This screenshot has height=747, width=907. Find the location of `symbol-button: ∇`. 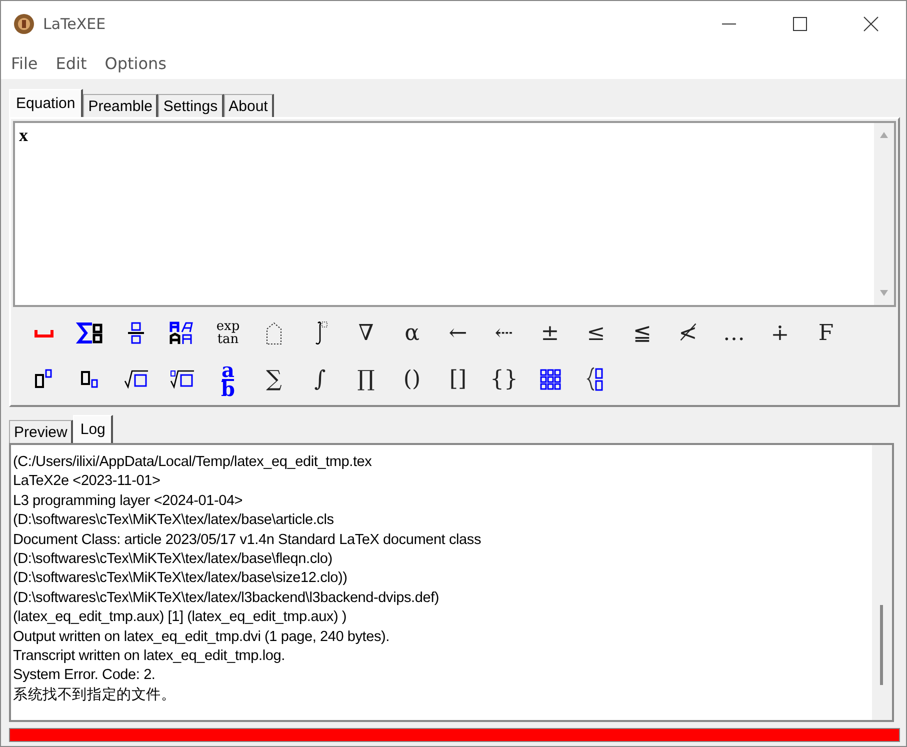

symbol-button: ∇ is located at coordinates (366, 333).